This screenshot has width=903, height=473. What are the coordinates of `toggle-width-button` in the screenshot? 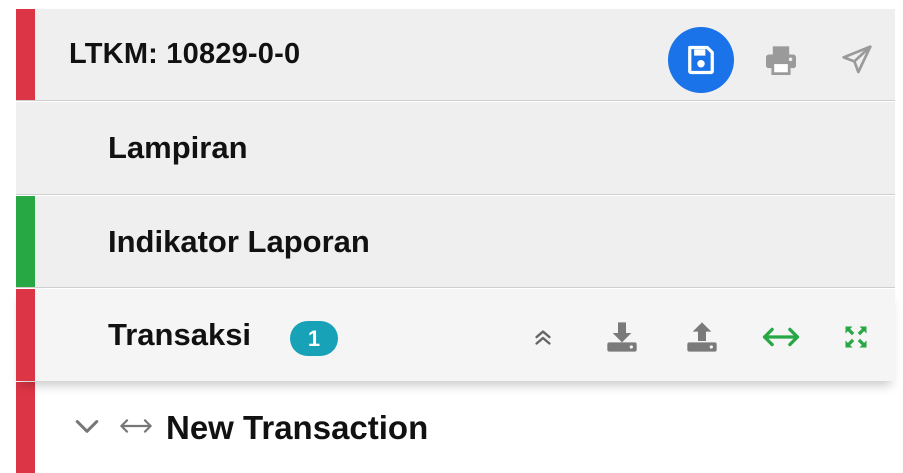 It's located at (781, 337).